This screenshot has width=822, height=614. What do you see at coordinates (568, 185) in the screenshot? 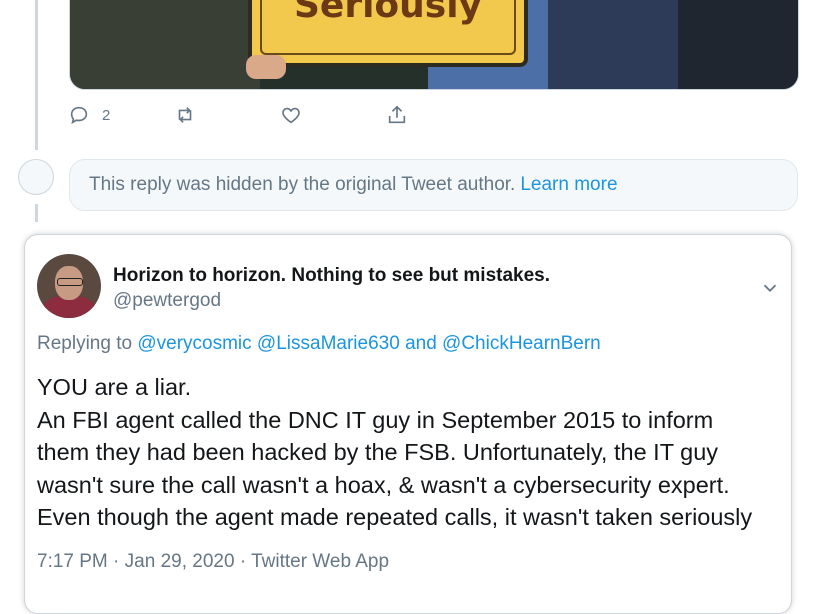
I see `learn-more-link: Learn more` at bounding box center [568, 185].